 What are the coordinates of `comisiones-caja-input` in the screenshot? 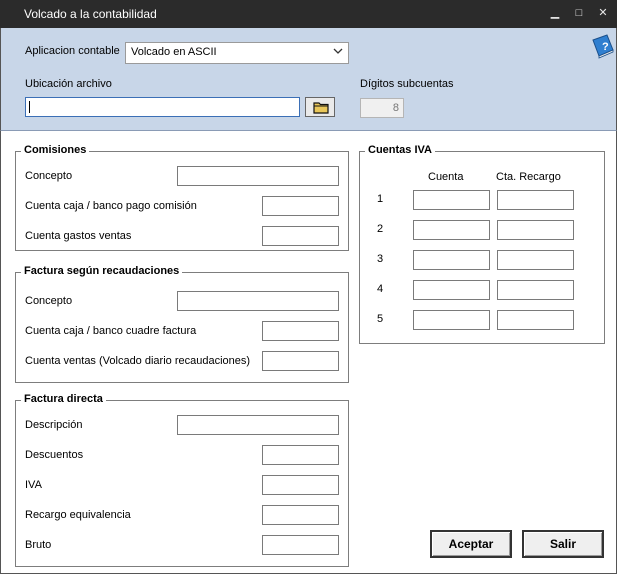 It's located at (300, 206).